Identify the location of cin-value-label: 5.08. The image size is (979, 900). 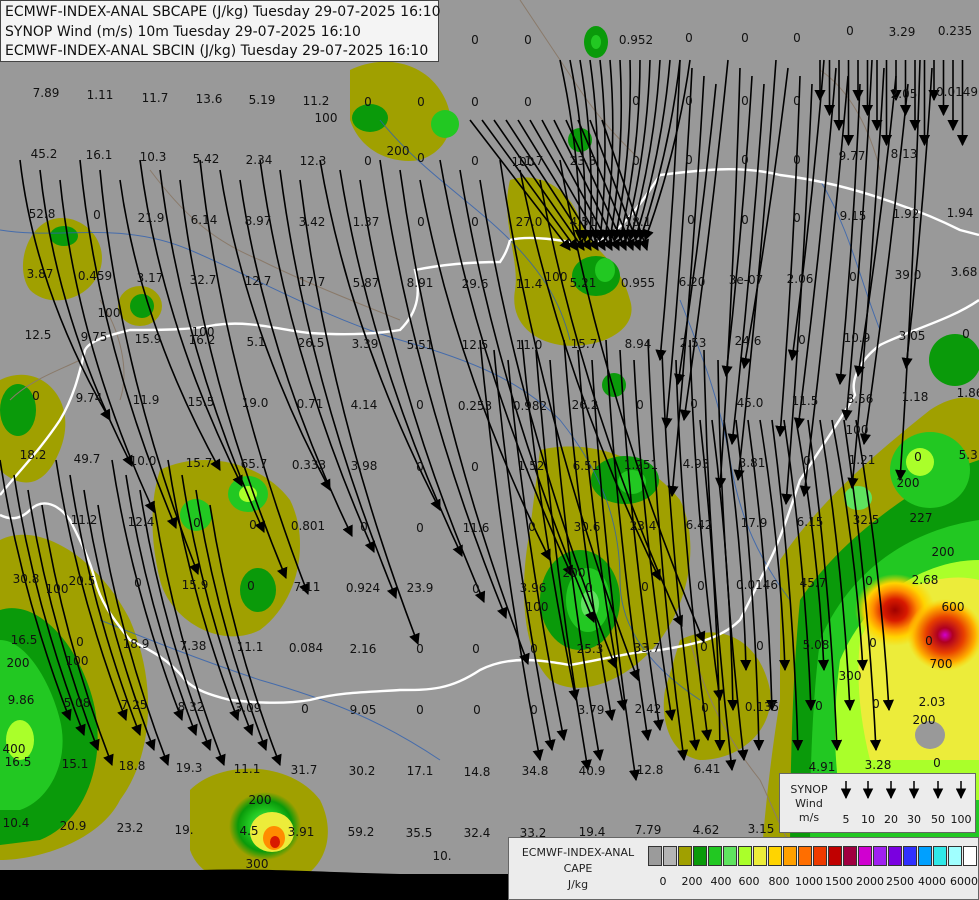
(816, 645).